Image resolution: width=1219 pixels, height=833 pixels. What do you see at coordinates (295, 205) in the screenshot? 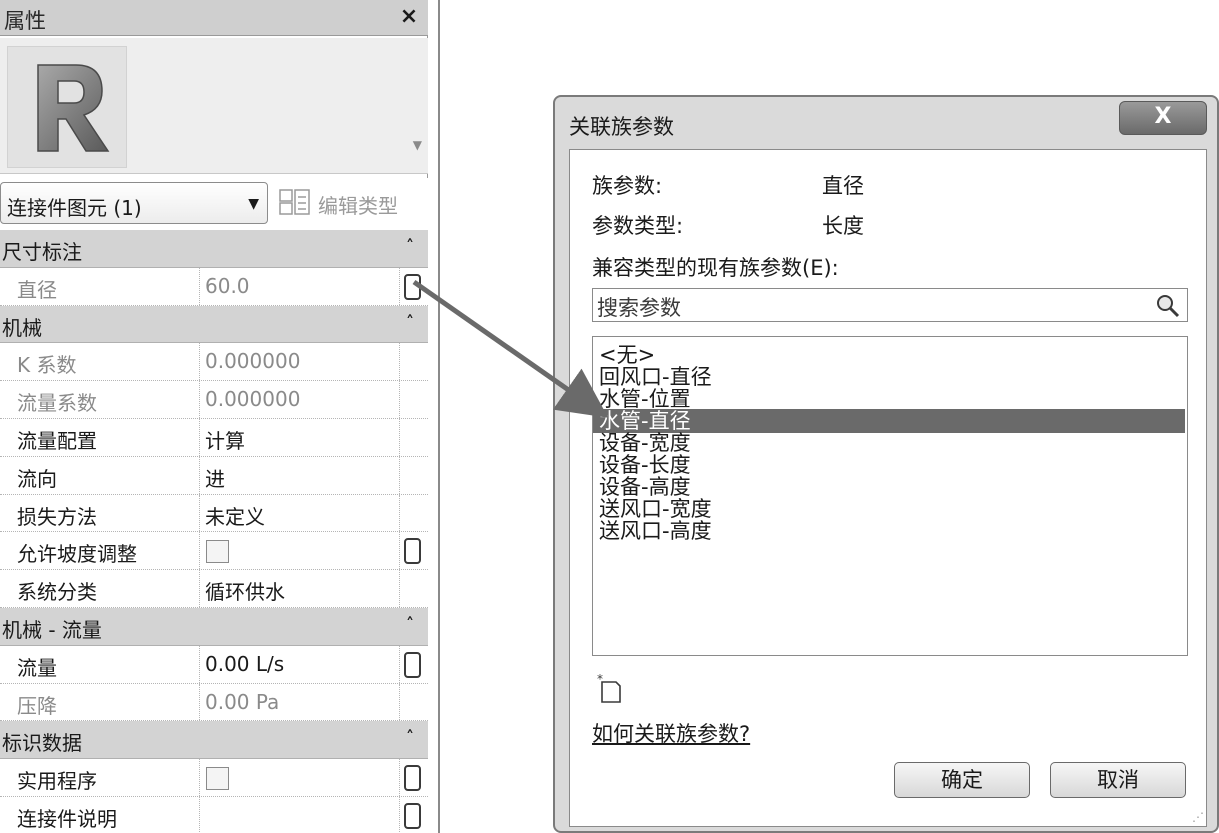
I see `edit-type-icon` at bounding box center [295, 205].